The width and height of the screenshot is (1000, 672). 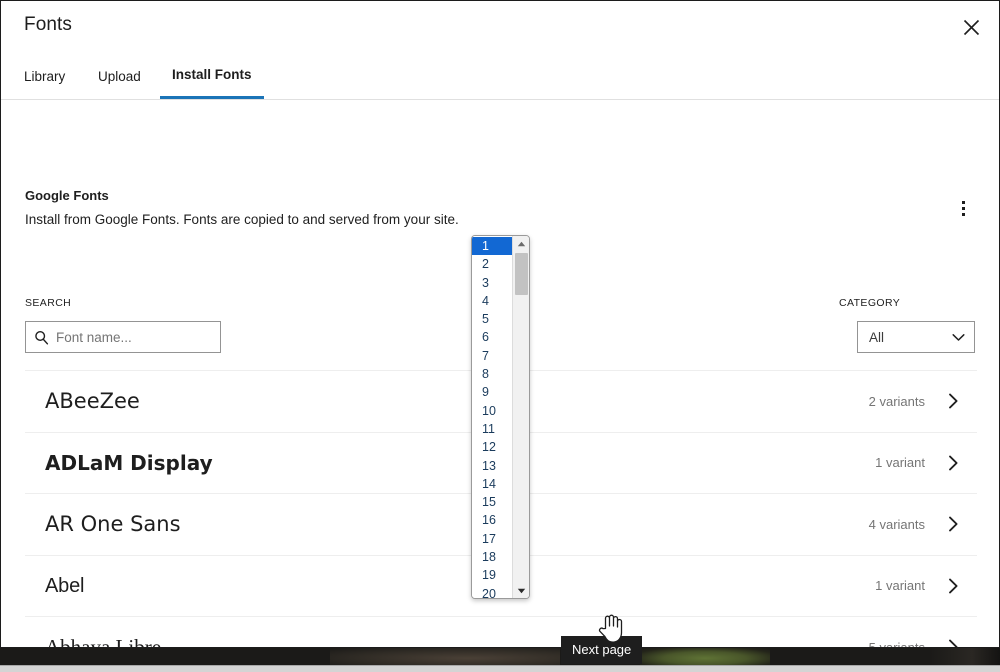 I want to click on dropdown-option: 4, so click(x=492, y=301).